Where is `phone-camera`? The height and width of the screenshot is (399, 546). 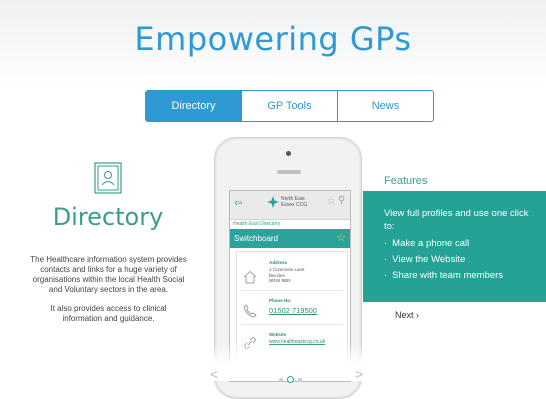
phone-camera is located at coordinates (288, 153).